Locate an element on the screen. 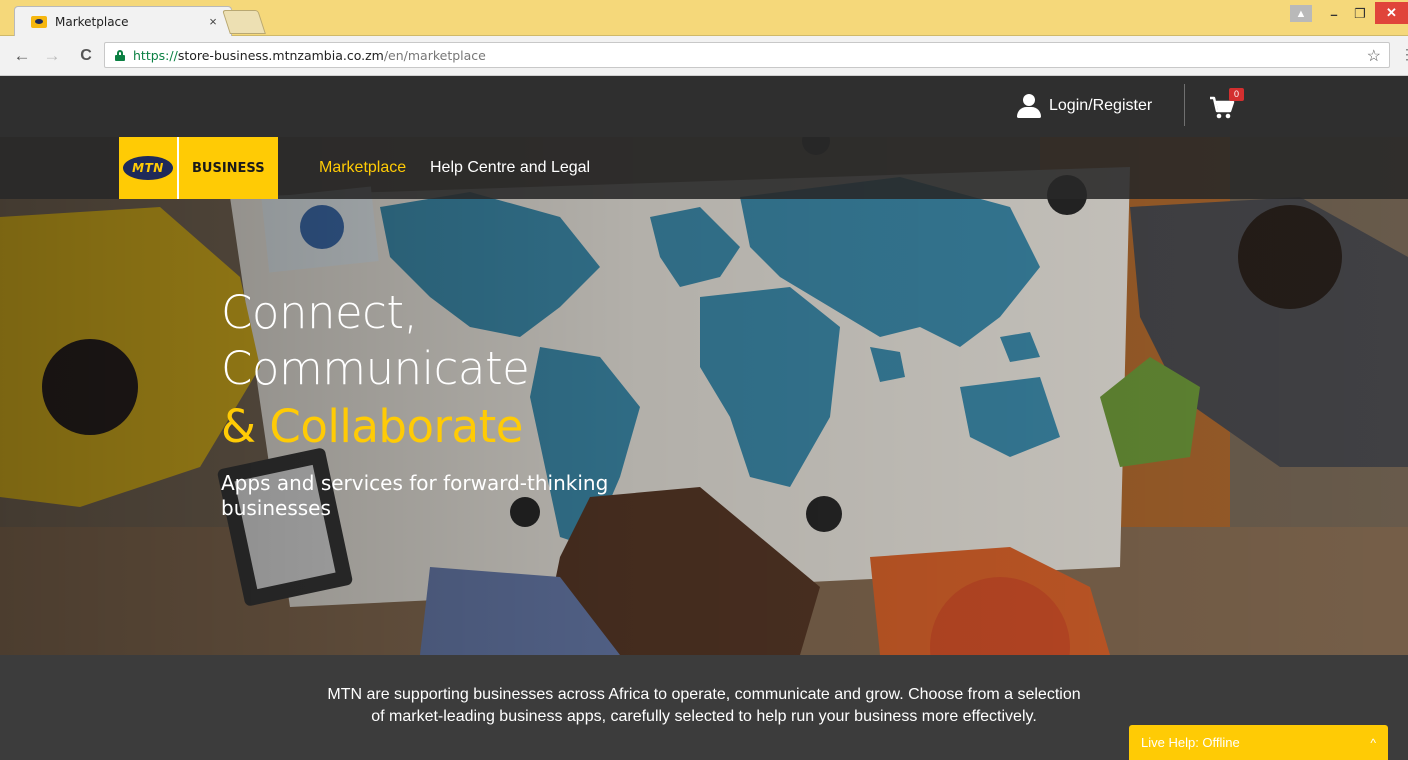 The image size is (1408, 760). hero-line-connect: Connect, is located at coordinates (319, 312).